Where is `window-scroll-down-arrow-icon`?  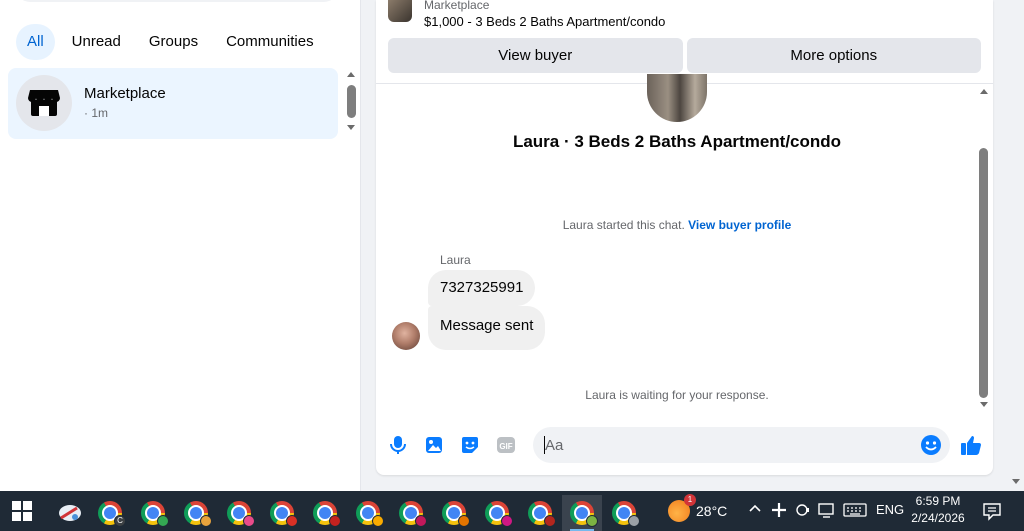
window-scroll-down-arrow-icon is located at coordinates (1016, 481).